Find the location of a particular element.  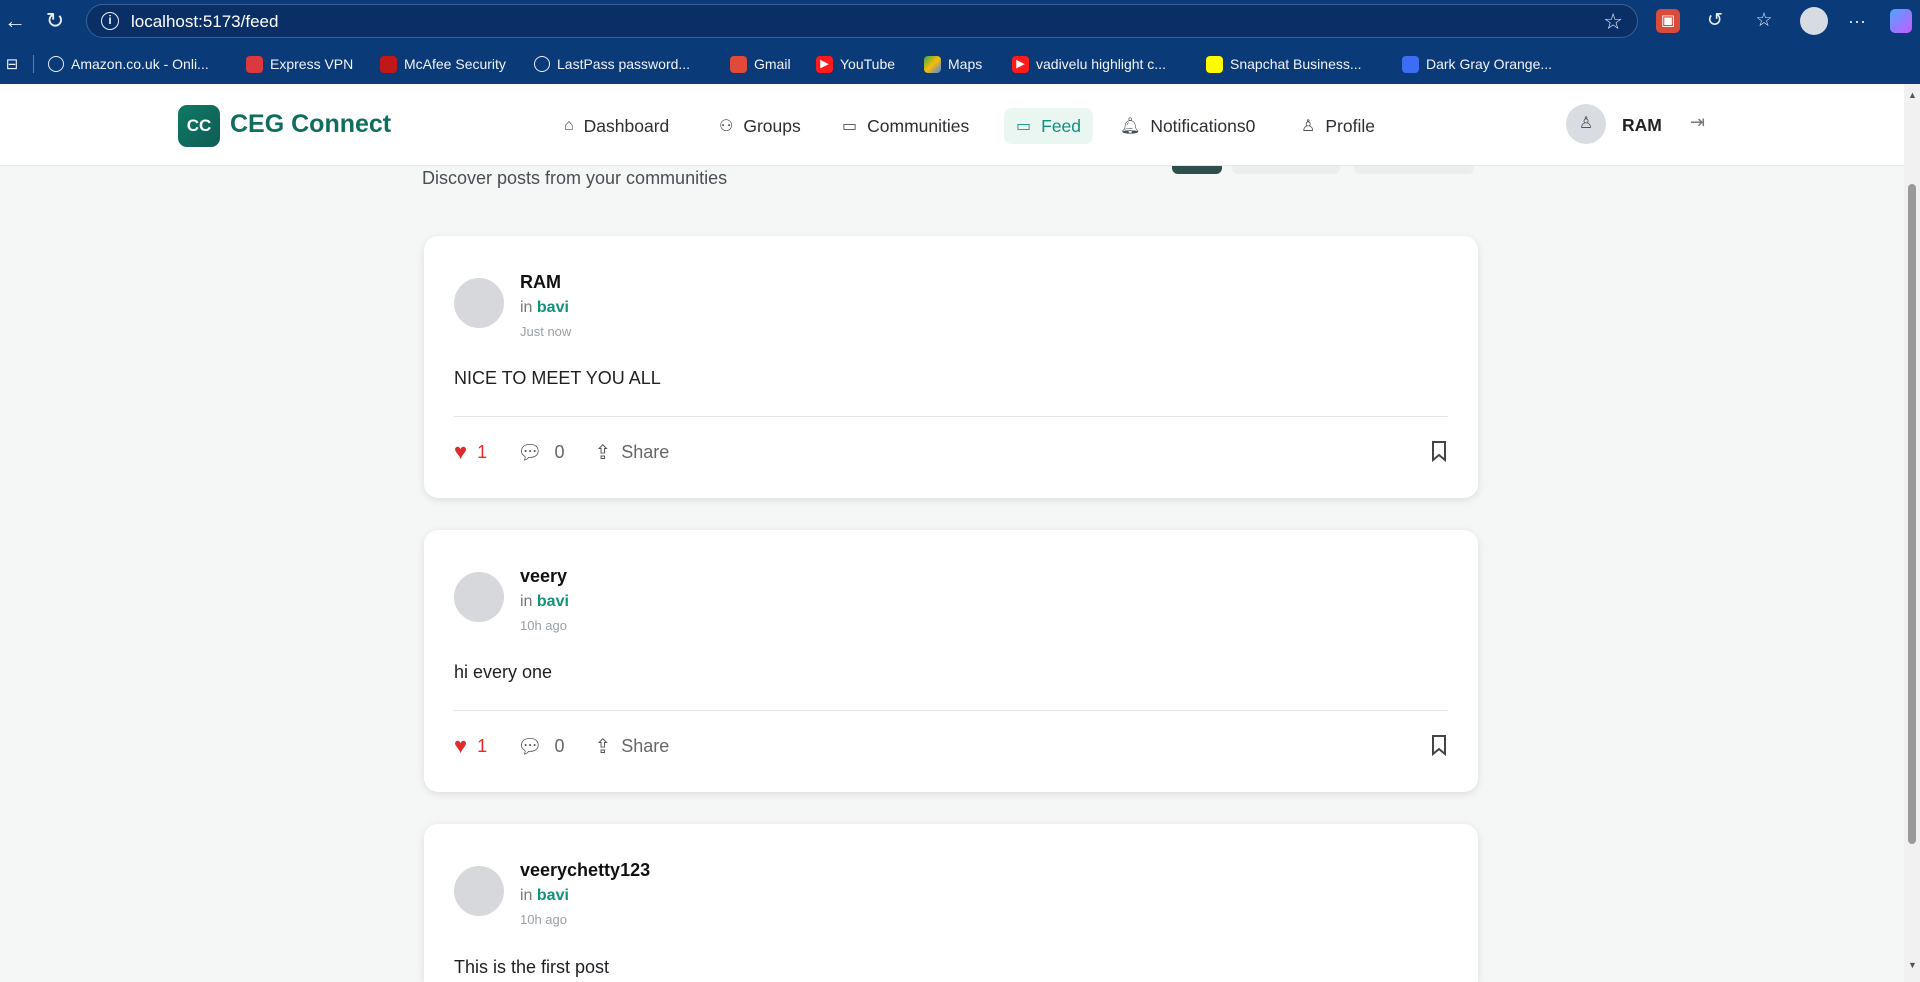

browser-toolbar: ← ↻ i localhost:5173/feed ☆ ▣ ↺ ☆ ··· is located at coordinates (960, 21).